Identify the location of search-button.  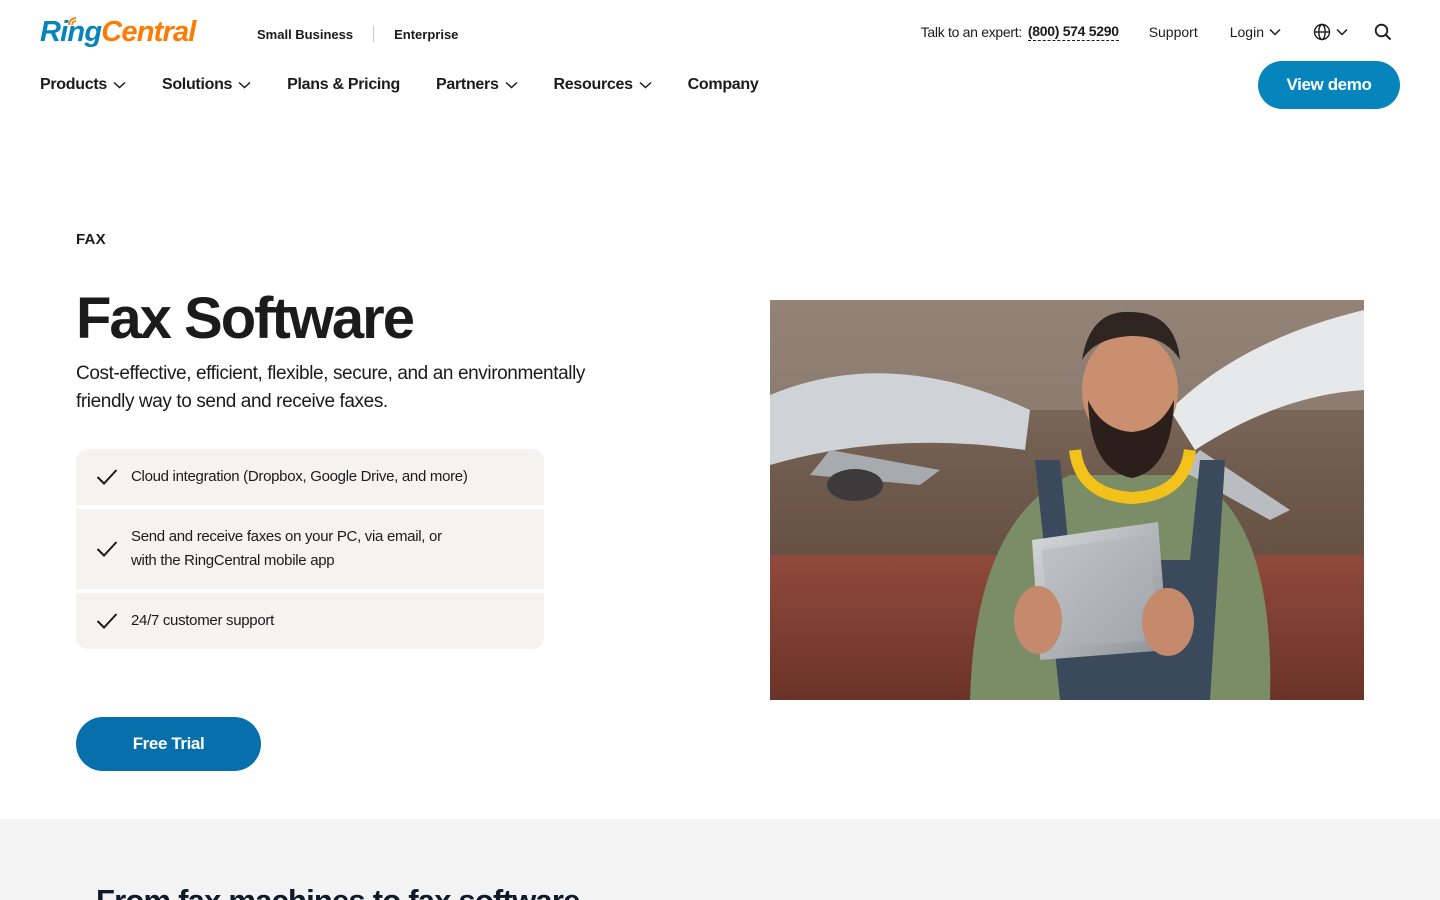
(1383, 32).